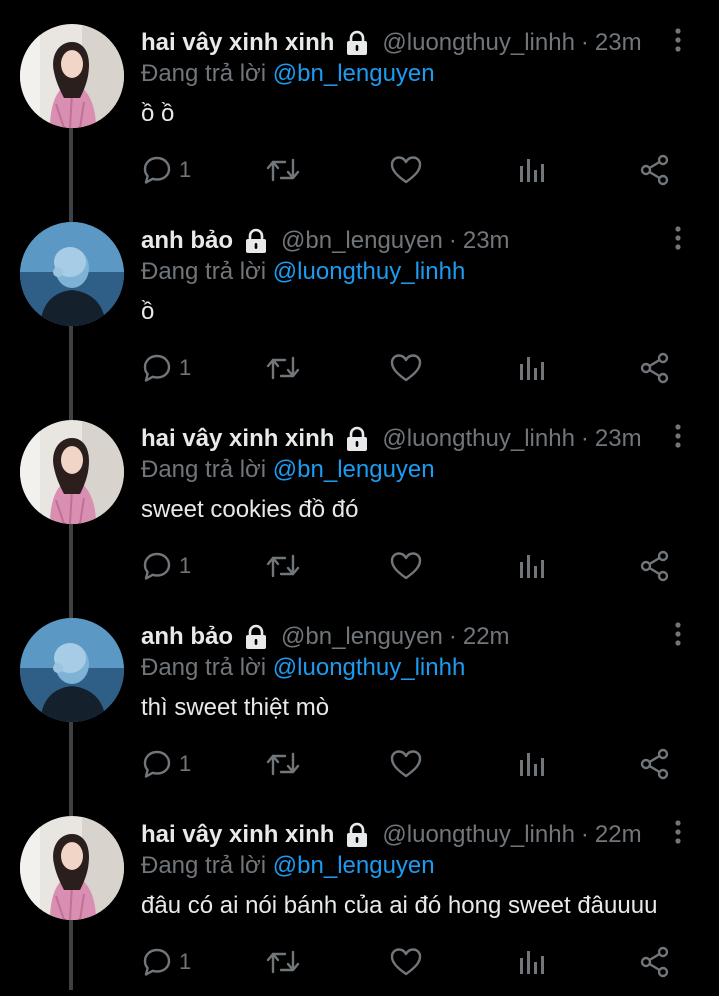 The width and height of the screenshot is (719, 996). I want to click on tweet-text: ồ ồ, so click(158, 113).